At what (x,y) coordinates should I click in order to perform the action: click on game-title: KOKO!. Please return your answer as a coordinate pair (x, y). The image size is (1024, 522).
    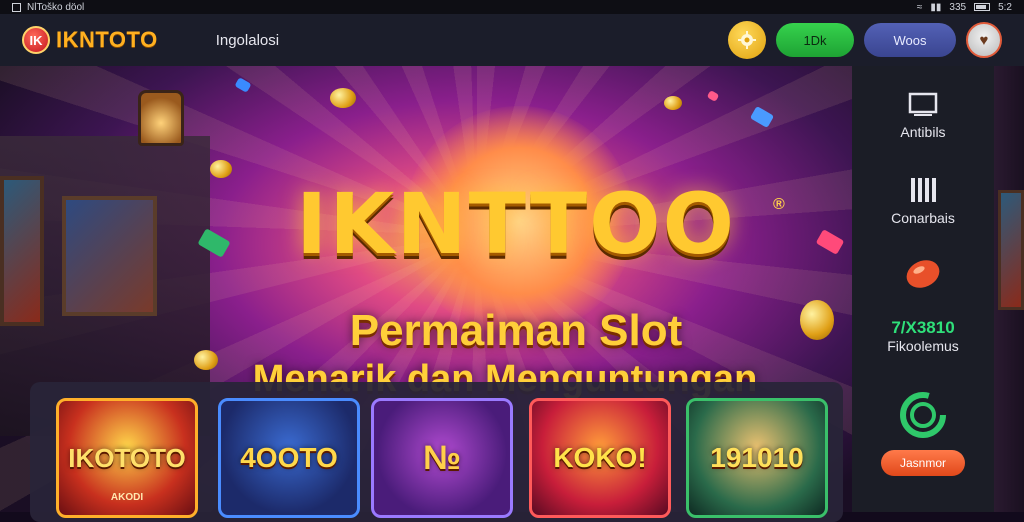
    Looking at the image, I should click on (600, 457).